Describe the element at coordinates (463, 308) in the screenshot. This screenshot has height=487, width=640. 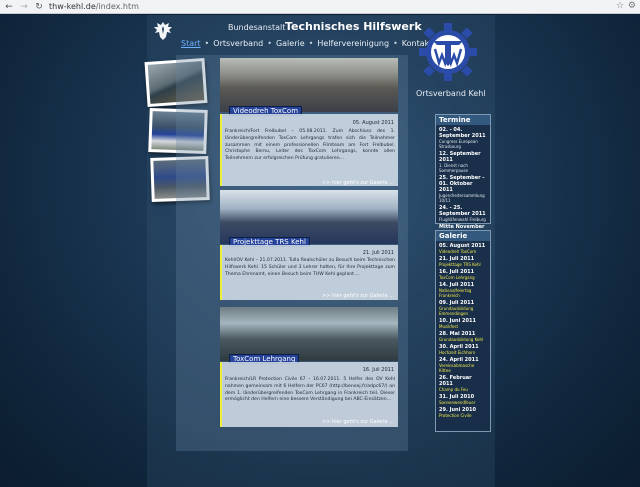
I see `galerie-item: 09. Juli 2011 Grundausbildung Emmendingen` at that location.